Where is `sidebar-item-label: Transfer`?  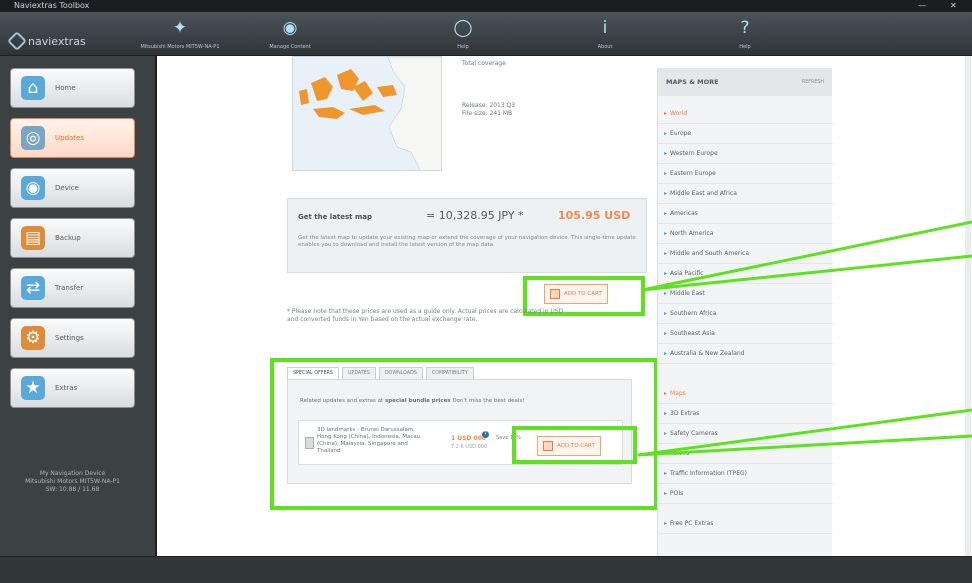 sidebar-item-label: Transfer is located at coordinates (69, 288).